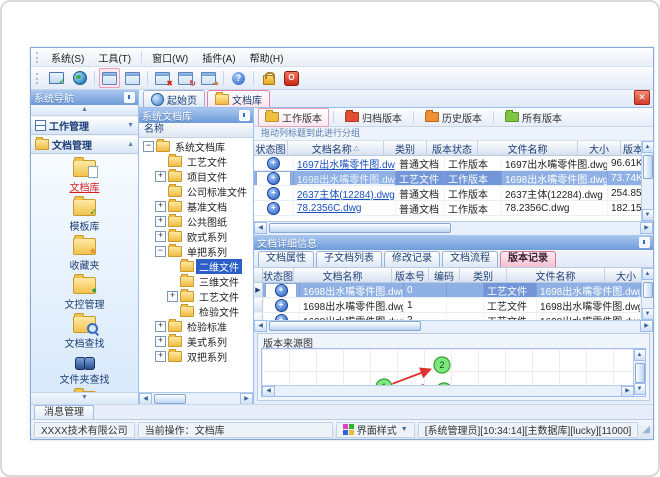 Image resolution: width=660 pixels, height=477 pixels. What do you see at coordinates (196, 296) in the screenshot?
I see `tree-item-工艺文件: + 工艺文件` at bounding box center [196, 296].